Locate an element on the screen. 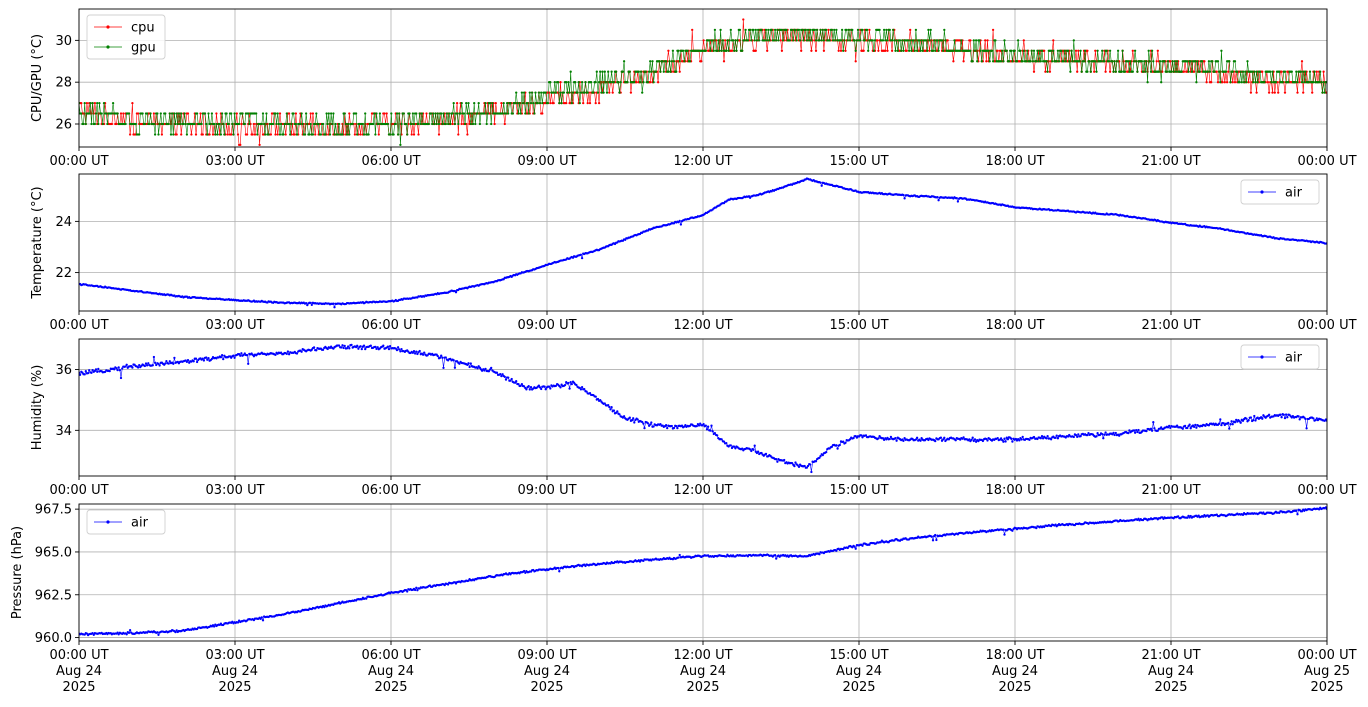  y-axis-label: CPU/GPU (°C) is located at coordinates (37, 78).